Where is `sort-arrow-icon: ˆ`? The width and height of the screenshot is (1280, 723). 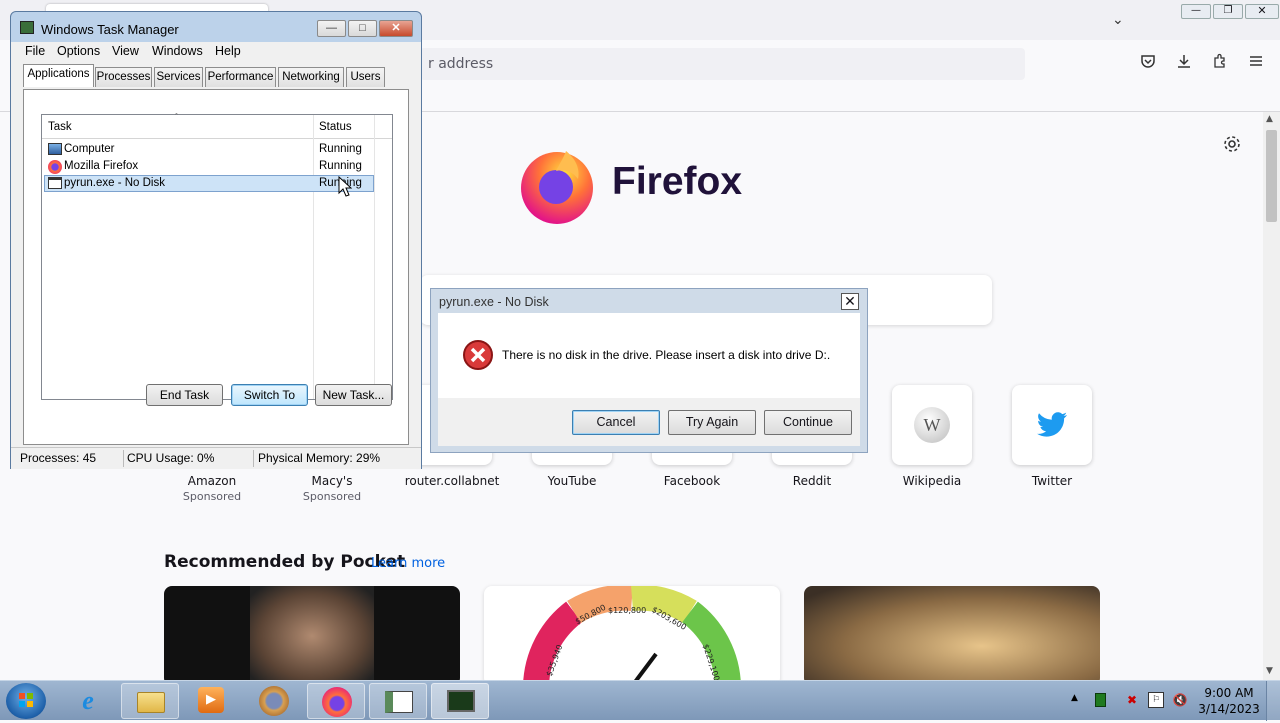
sort-arrow-icon: ˆ is located at coordinates (176, 117).